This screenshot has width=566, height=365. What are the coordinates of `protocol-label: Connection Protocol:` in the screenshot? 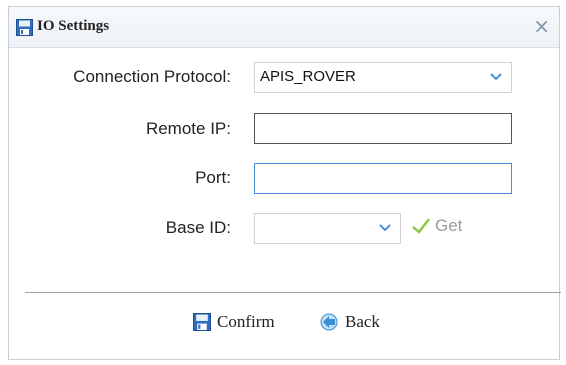 It's located at (152, 76).